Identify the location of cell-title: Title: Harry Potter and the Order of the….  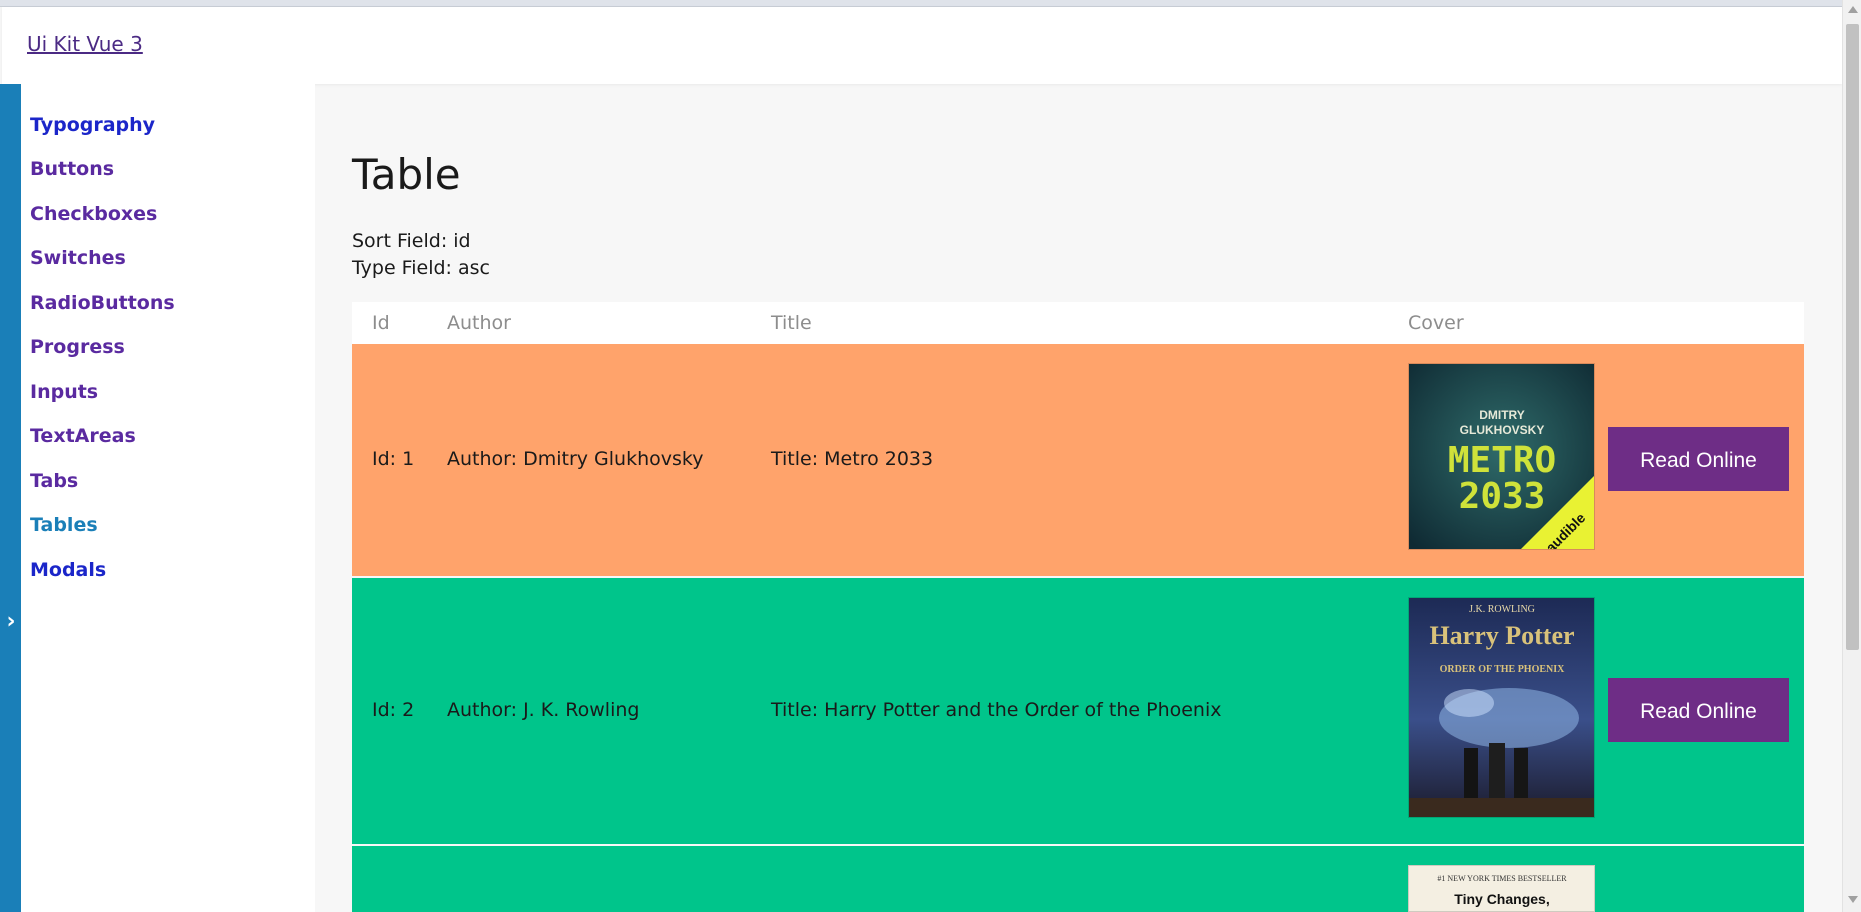
(996, 710).